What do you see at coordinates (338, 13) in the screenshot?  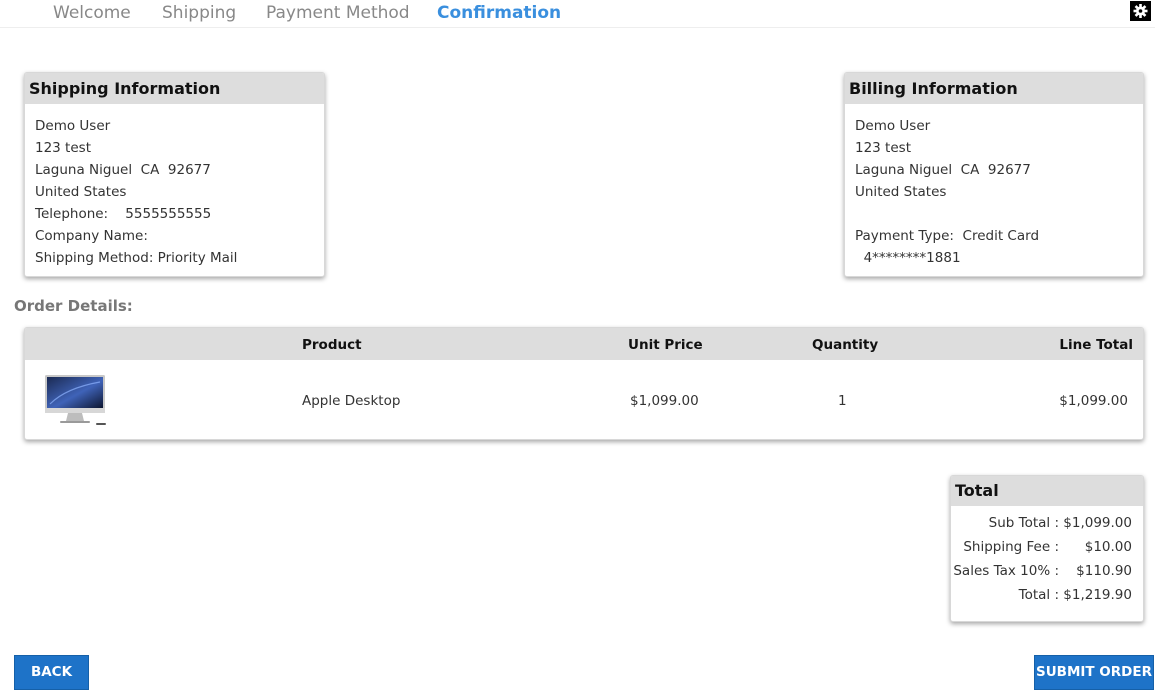 I see `step-payment-method: Payment Method` at bounding box center [338, 13].